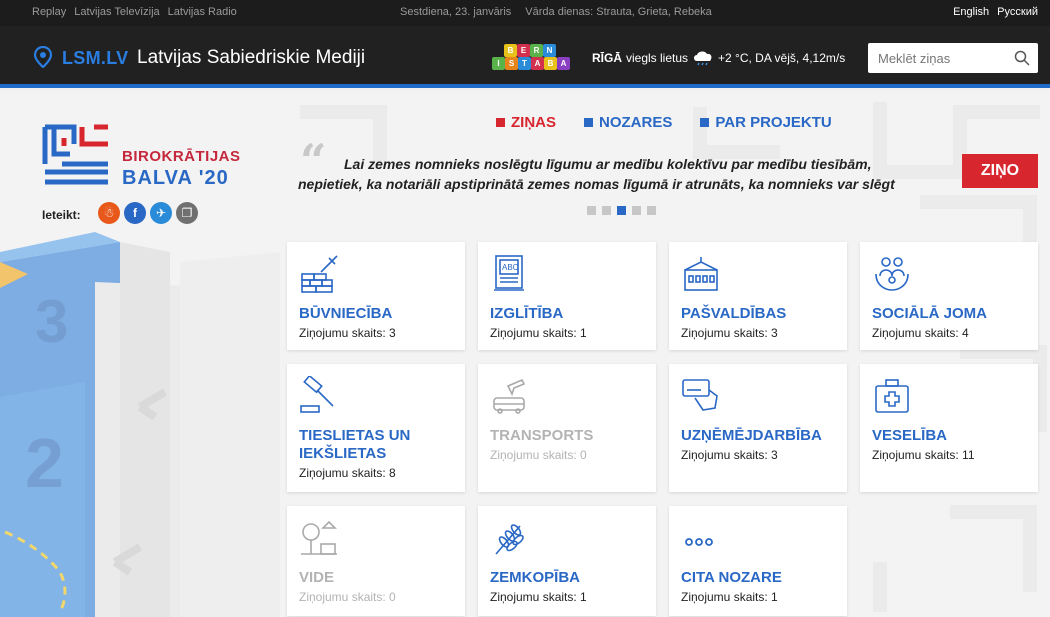  What do you see at coordinates (44, 463) in the screenshot?
I see `svg-text: 2` at bounding box center [44, 463].